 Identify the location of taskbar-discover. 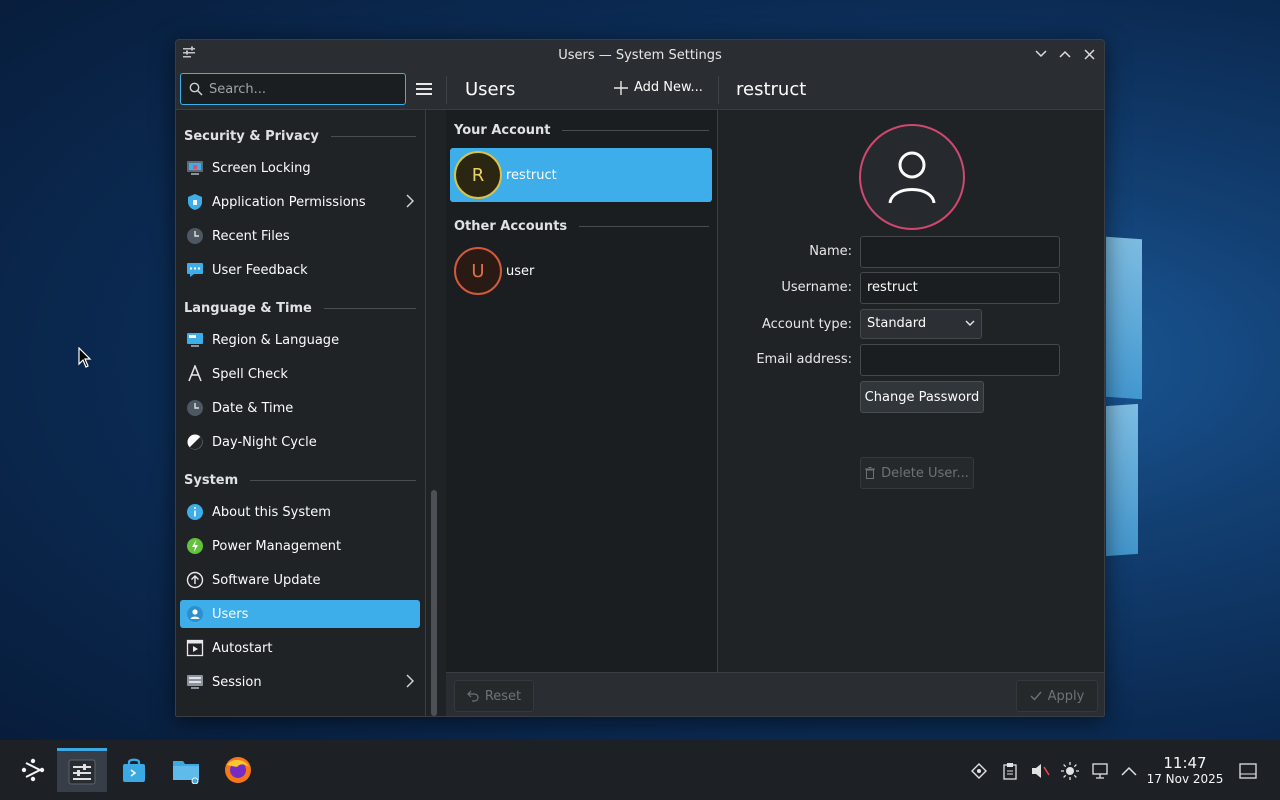
(134, 770).